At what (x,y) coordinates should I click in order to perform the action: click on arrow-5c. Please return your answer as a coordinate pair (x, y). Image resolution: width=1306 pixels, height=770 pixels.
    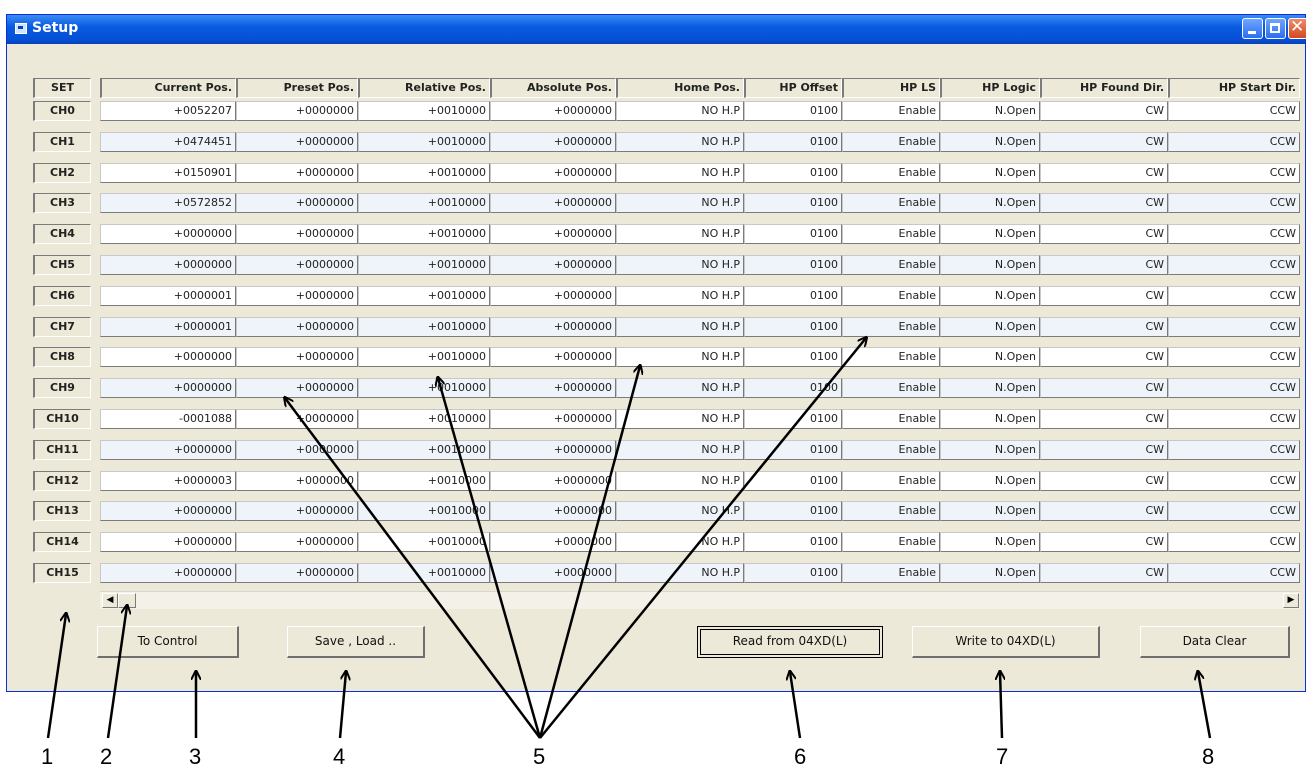
    Looking at the image, I should click on (589, 552).